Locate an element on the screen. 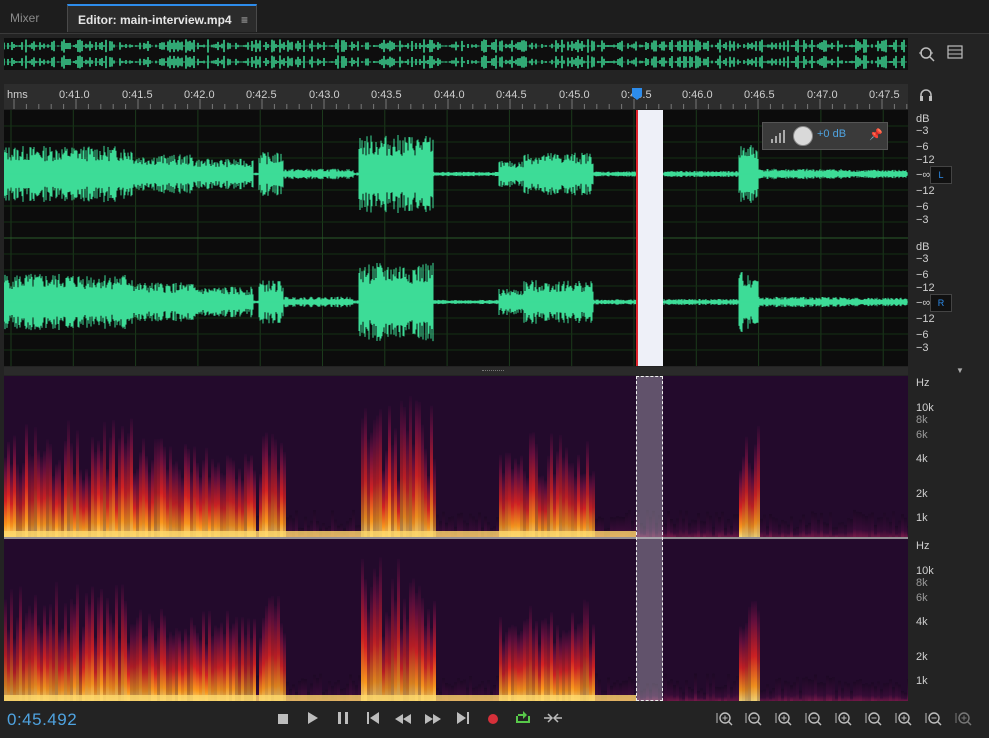 The height and width of the screenshot is (738, 989). time-selection is located at coordinates (649, 238).